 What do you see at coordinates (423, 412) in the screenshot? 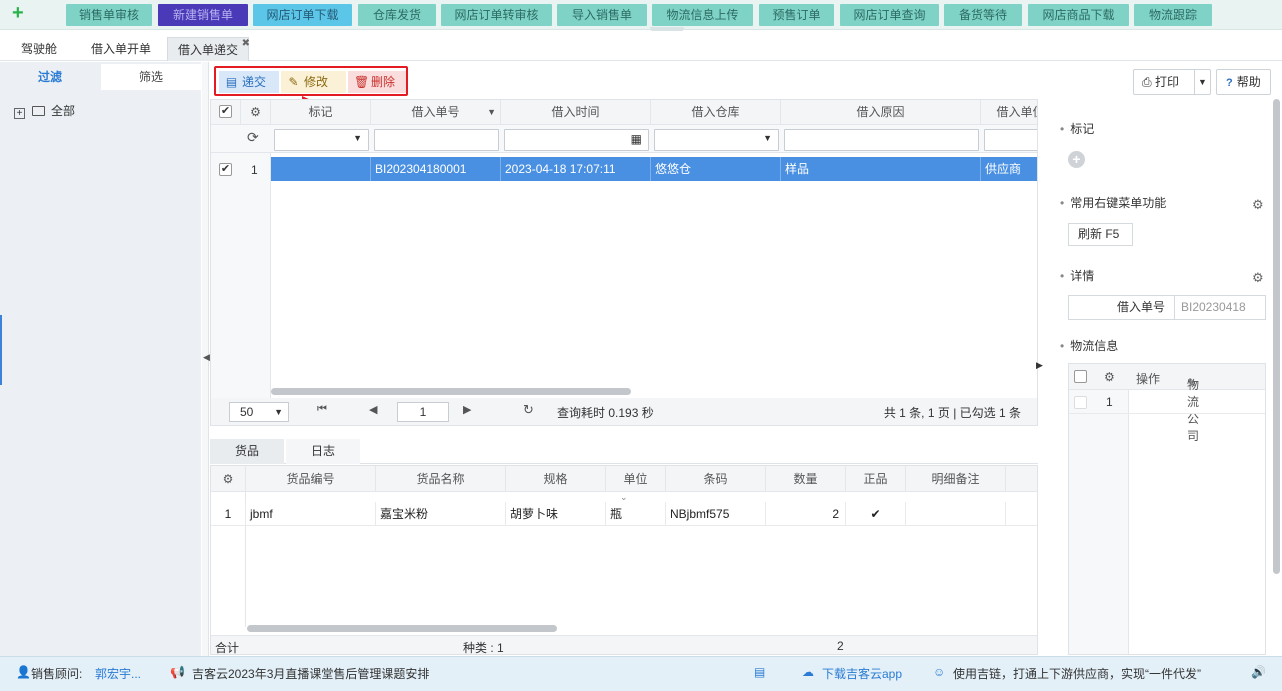
I see `page-input: 1` at bounding box center [423, 412].